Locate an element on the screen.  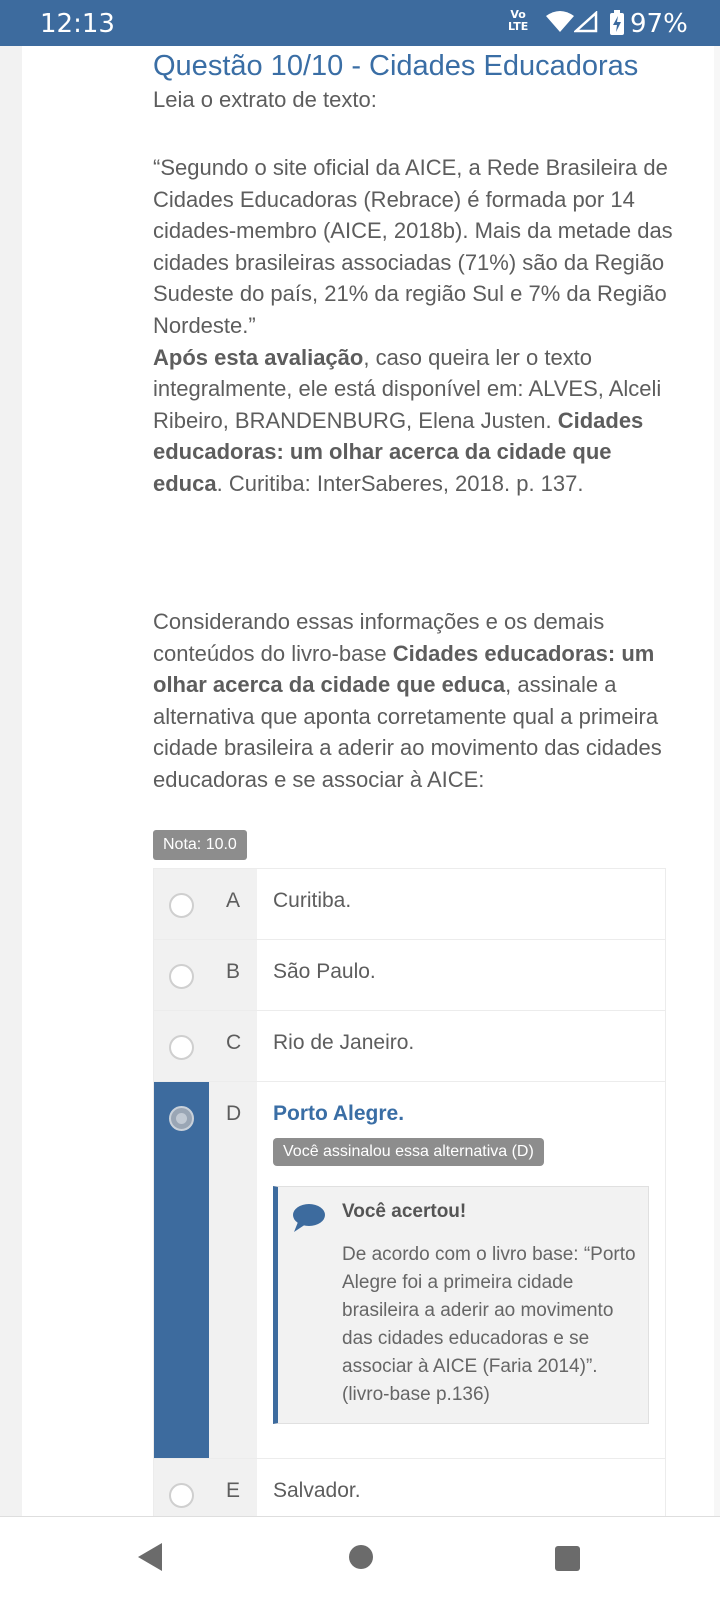
option-letter: D is located at coordinates (234, 1113).